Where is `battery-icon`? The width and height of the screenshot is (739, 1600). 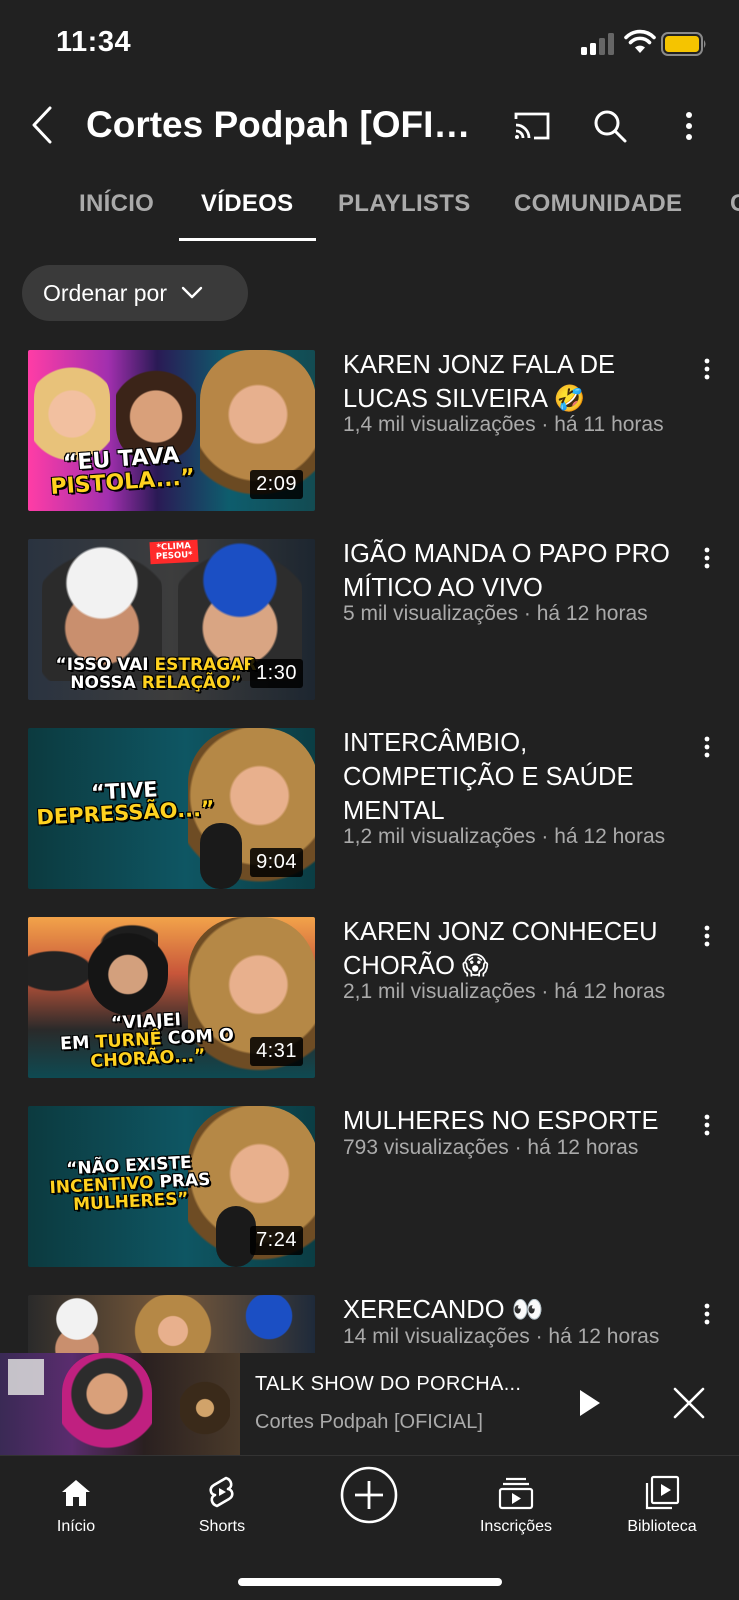 battery-icon is located at coordinates (683, 44).